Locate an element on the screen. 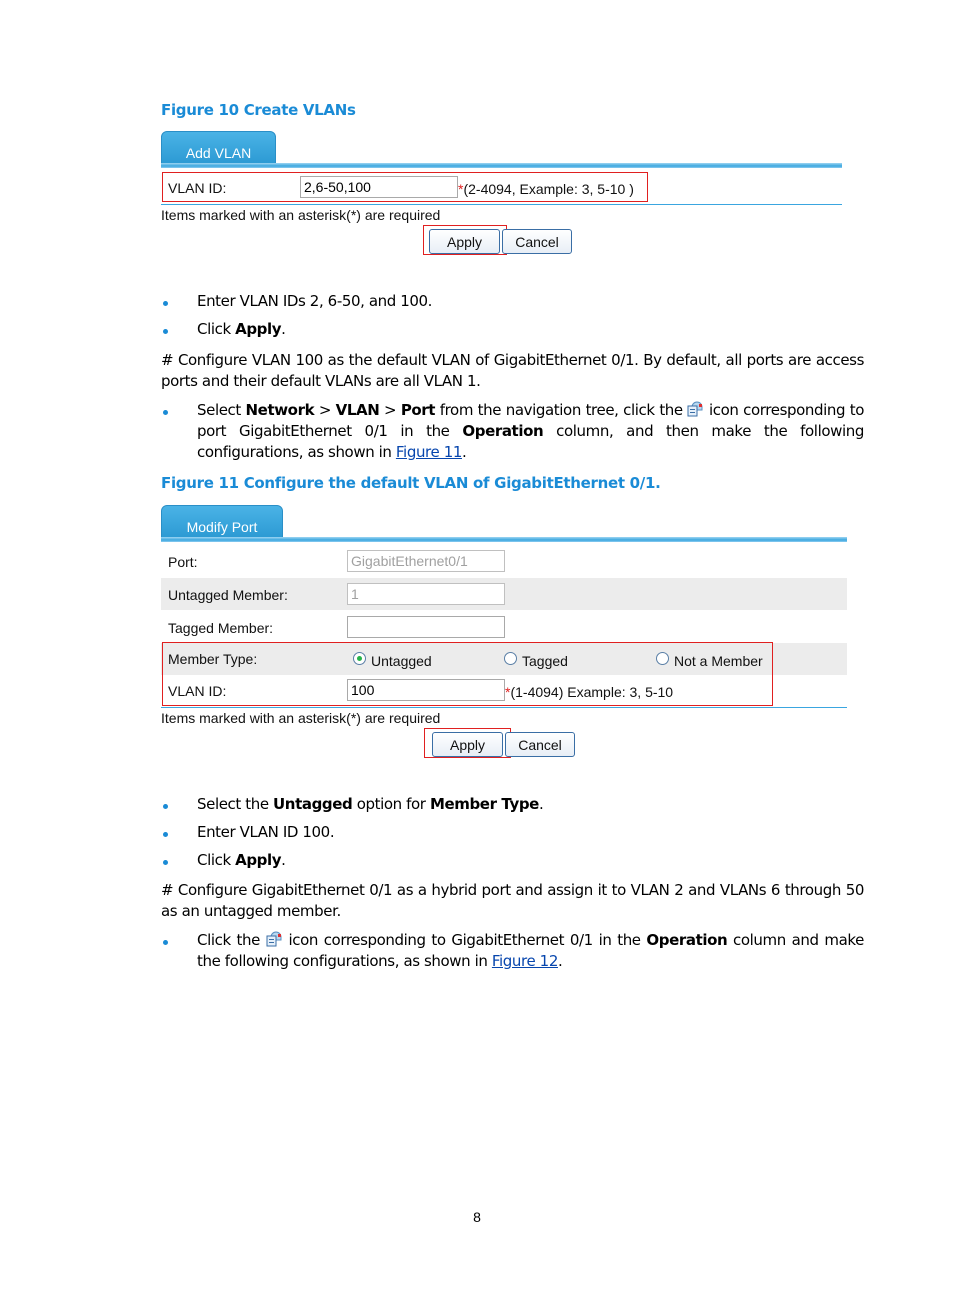 The width and height of the screenshot is (954, 1294). page-number: 8 is located at coordinates (477, 1217).